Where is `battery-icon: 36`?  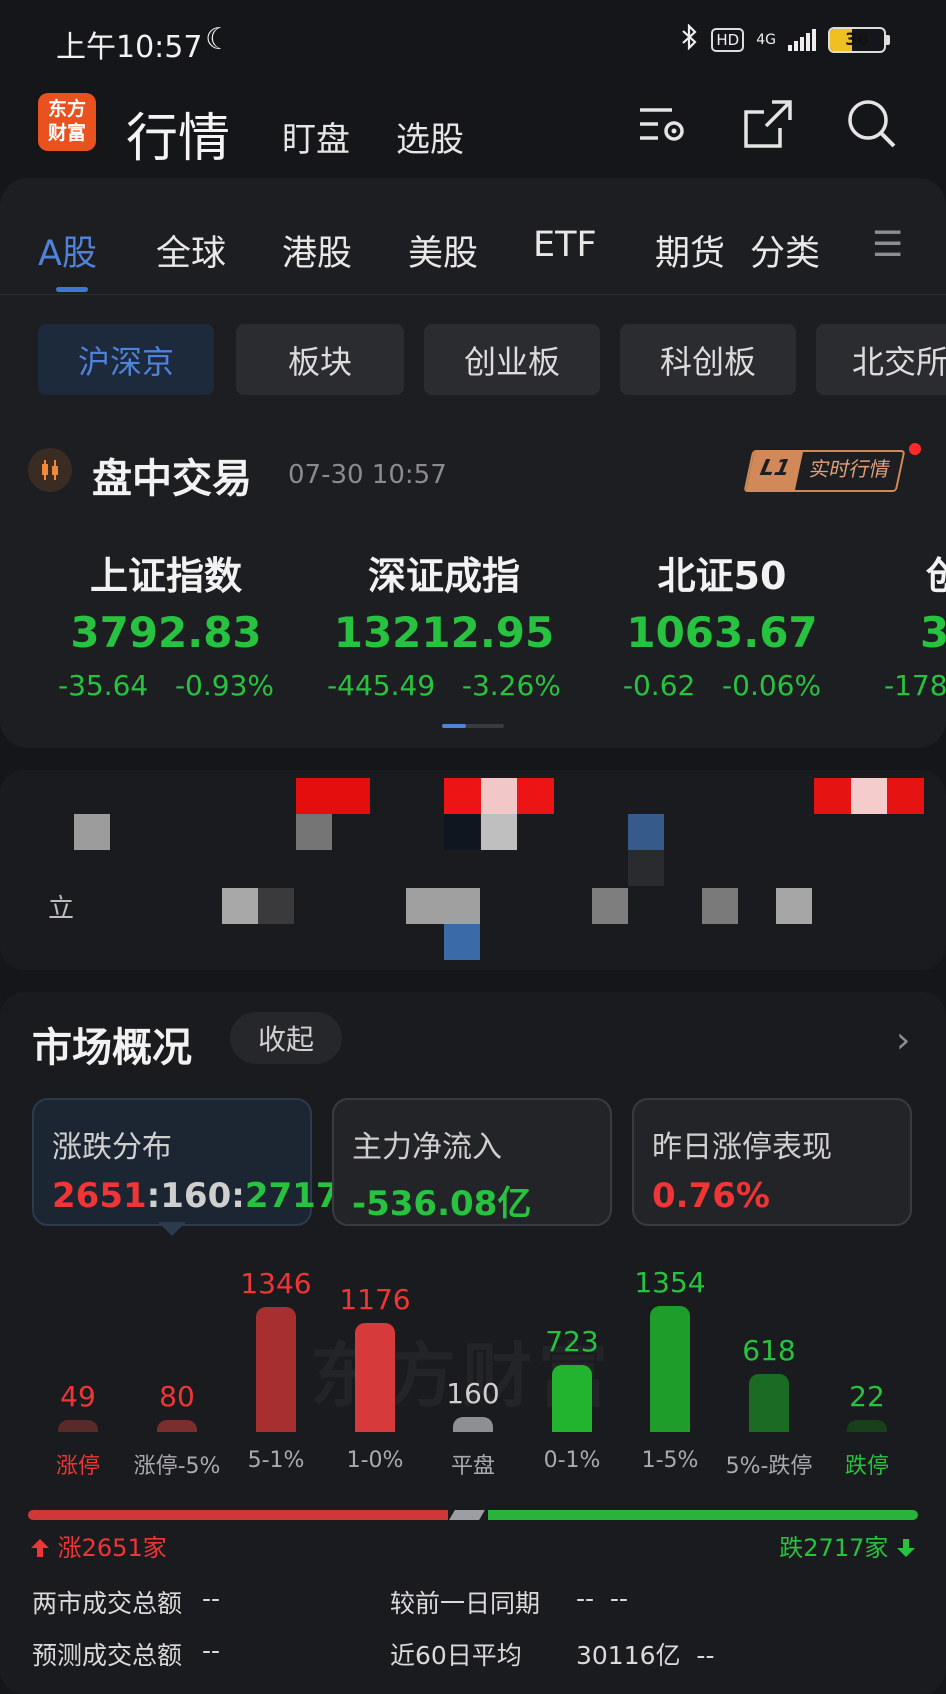 battery-icon: 36 is located at coordinates (859, 40).